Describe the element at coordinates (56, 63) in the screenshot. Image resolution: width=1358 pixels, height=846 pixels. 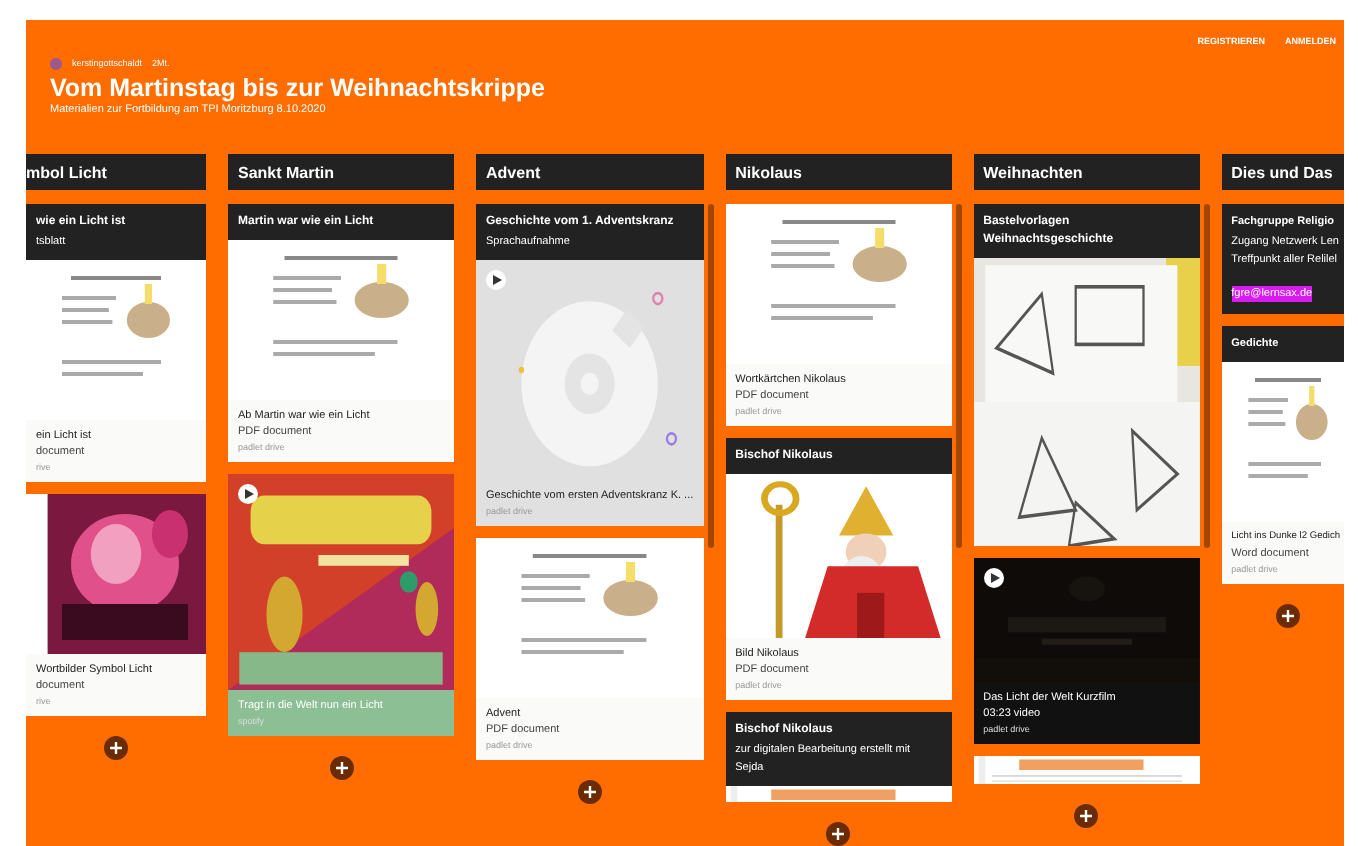
I see `avatar-icon` at that location.